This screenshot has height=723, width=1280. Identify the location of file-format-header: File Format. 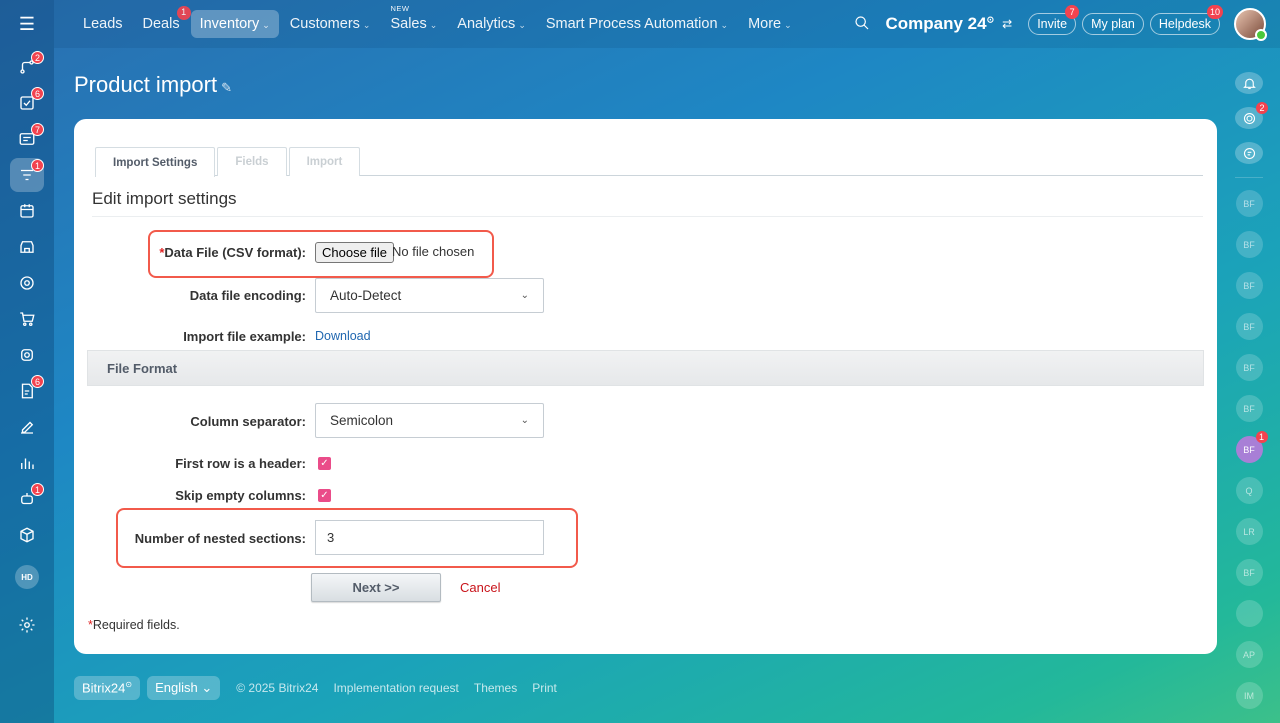
(645, 368).